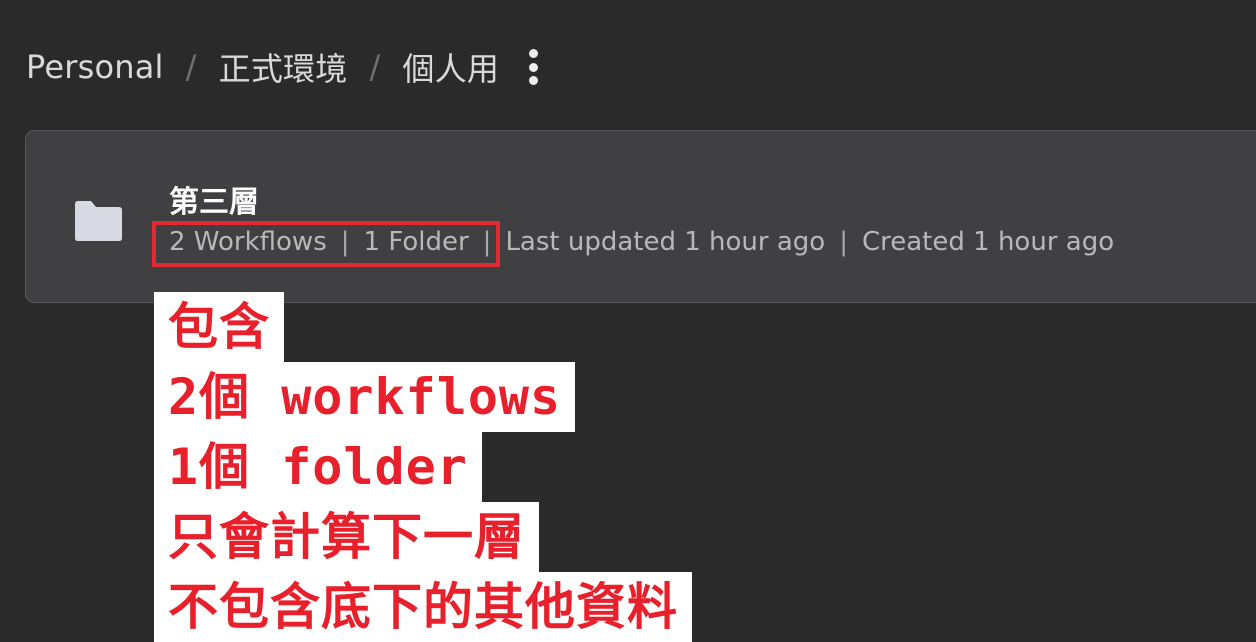  Describe the element at coordinates (533, 67) in the screenshot. I see `more-vertical-icon` at that location.